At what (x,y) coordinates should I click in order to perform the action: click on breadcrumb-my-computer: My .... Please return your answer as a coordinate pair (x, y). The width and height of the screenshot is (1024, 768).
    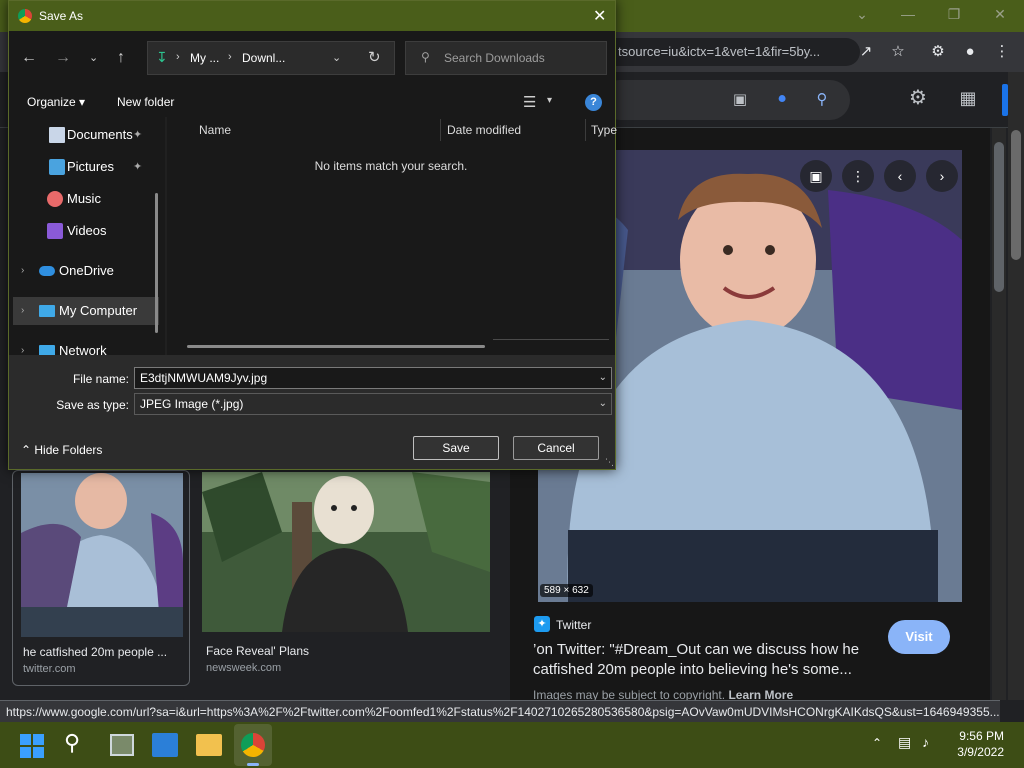
    Looking at the image, I should click on (204, 58).